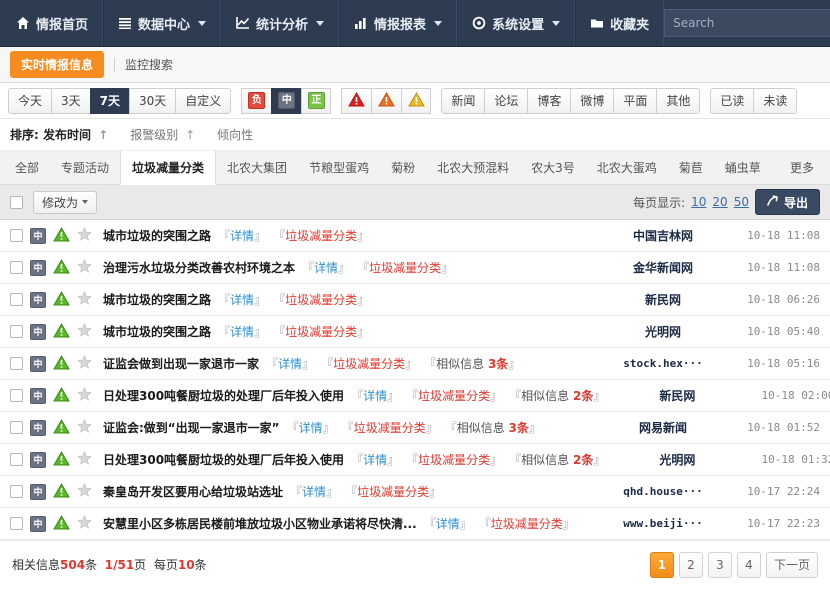  What do you see at coordinates (53, 23) in the screenshot?
I see `nav-item-home: 情报首页` at bounding box center [53, 23].